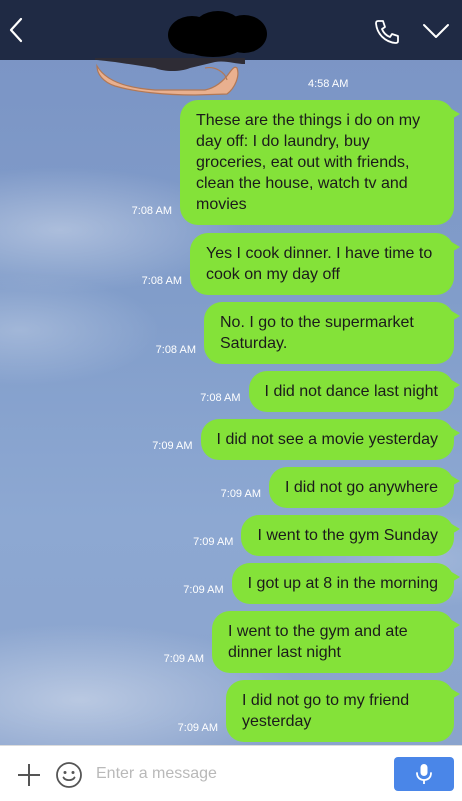  I want to click on plus-icon, so click(29, 775).